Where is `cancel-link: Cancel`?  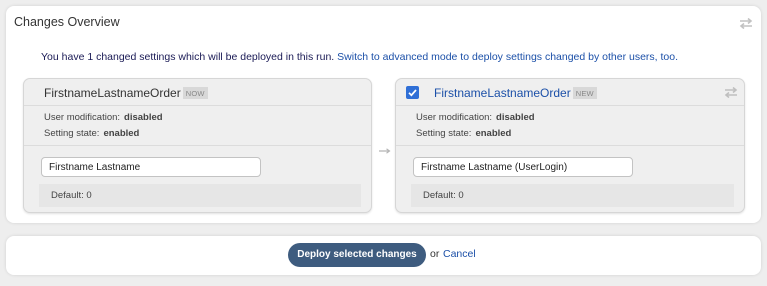 cancel-link: Cancel is located at coordinates (459, 254).